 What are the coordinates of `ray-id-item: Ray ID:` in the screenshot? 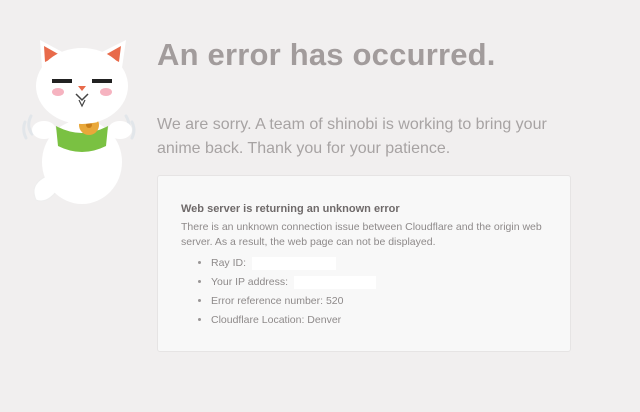 It's located at (379, 263).